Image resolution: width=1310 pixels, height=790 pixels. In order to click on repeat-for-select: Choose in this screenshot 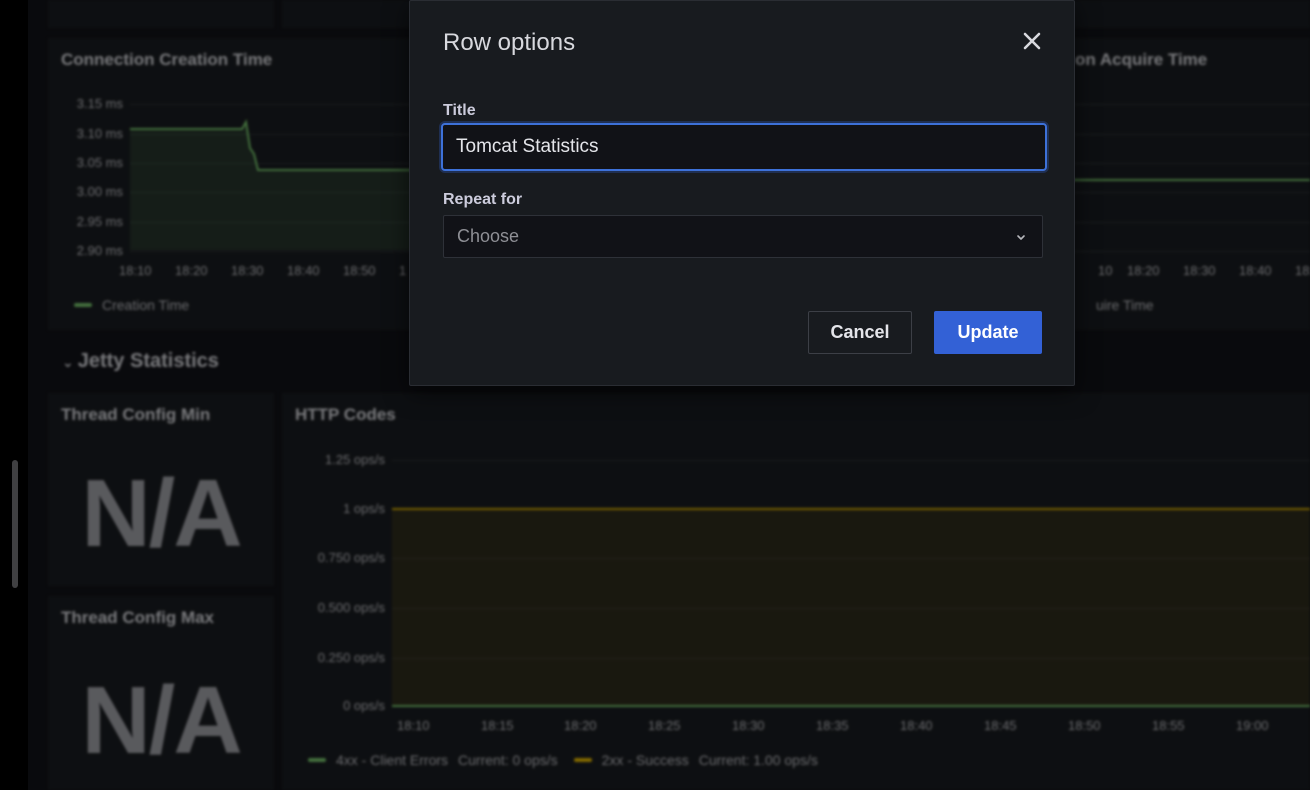, I will do `click(743, 236)`.